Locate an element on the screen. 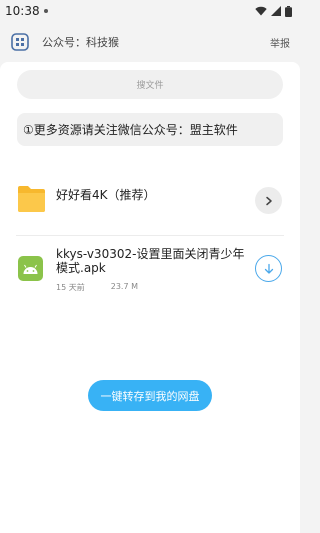 The height and width of the screenshot is (533, 320). page-title: 公众号：科技猴 is located at coordinates (80, 42).